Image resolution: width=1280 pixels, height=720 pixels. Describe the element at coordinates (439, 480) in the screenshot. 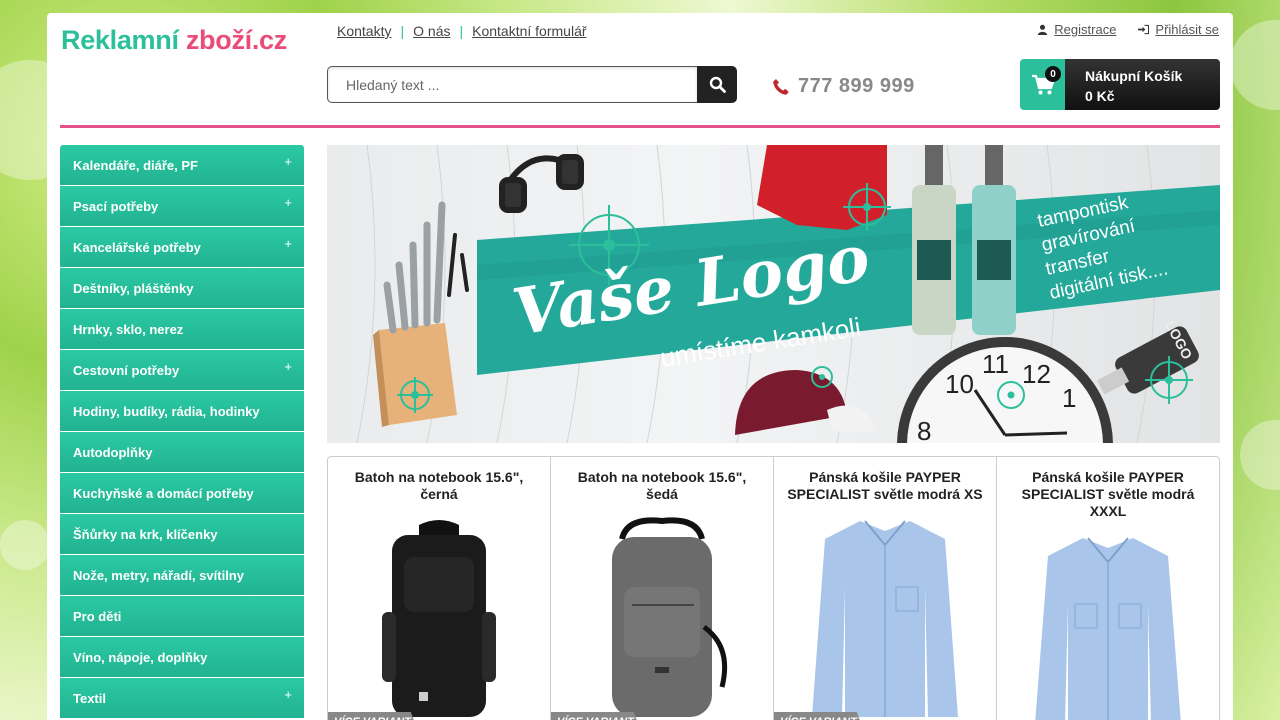

I see `product-title: Batoh na notebook 15.6", černá` at that location.